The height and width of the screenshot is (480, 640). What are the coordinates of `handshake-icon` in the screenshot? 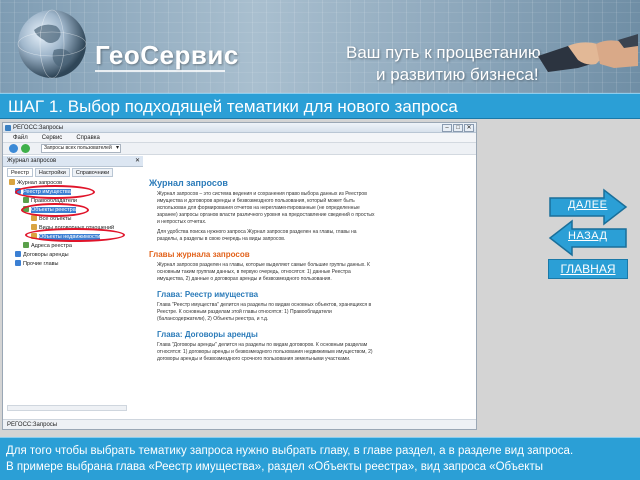 It's located at (588, 53).